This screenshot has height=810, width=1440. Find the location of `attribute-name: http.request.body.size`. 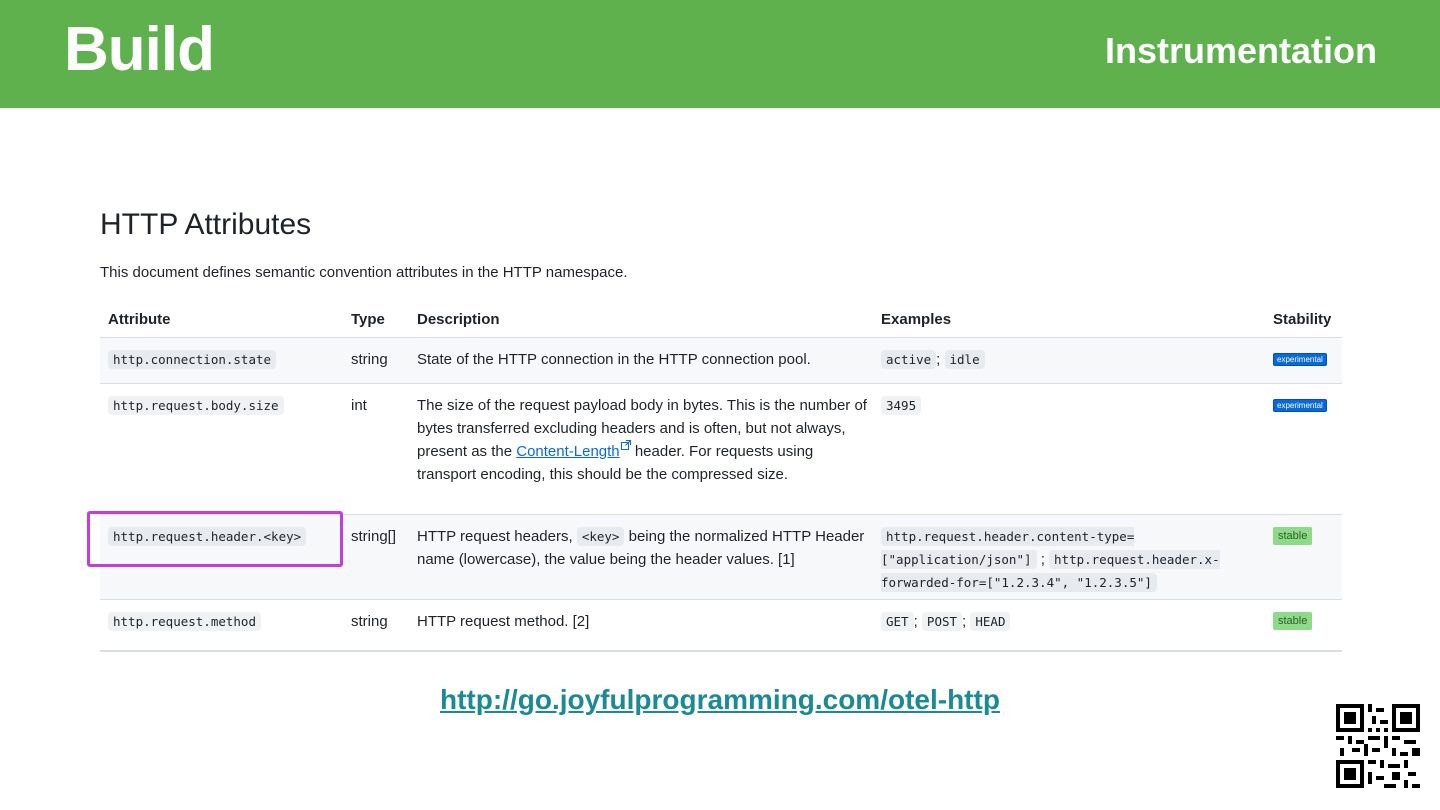

attribute-name: http.request.body.size is located at coordinates (196, 405).